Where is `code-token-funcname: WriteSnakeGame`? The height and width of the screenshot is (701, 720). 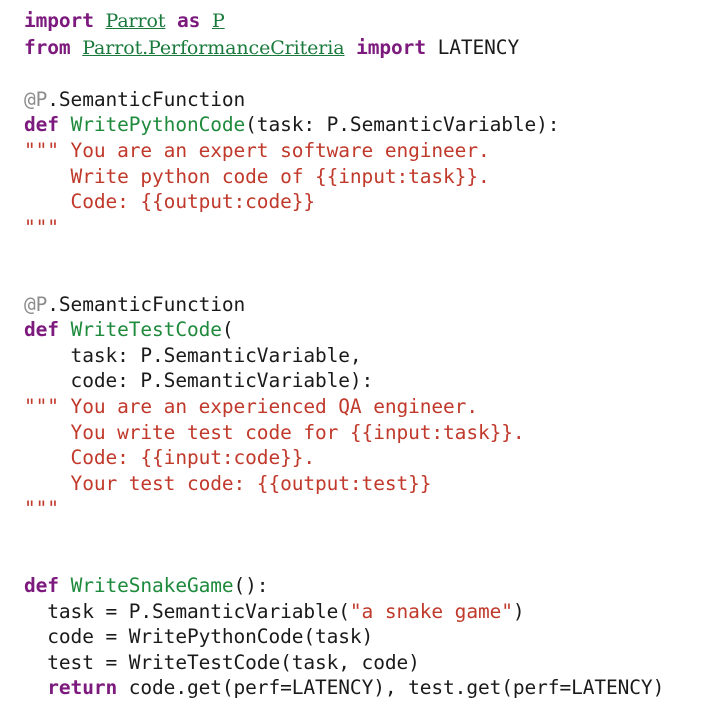
code-token-funcname: WriteSnakeGame is located at coordinates (152, 586).